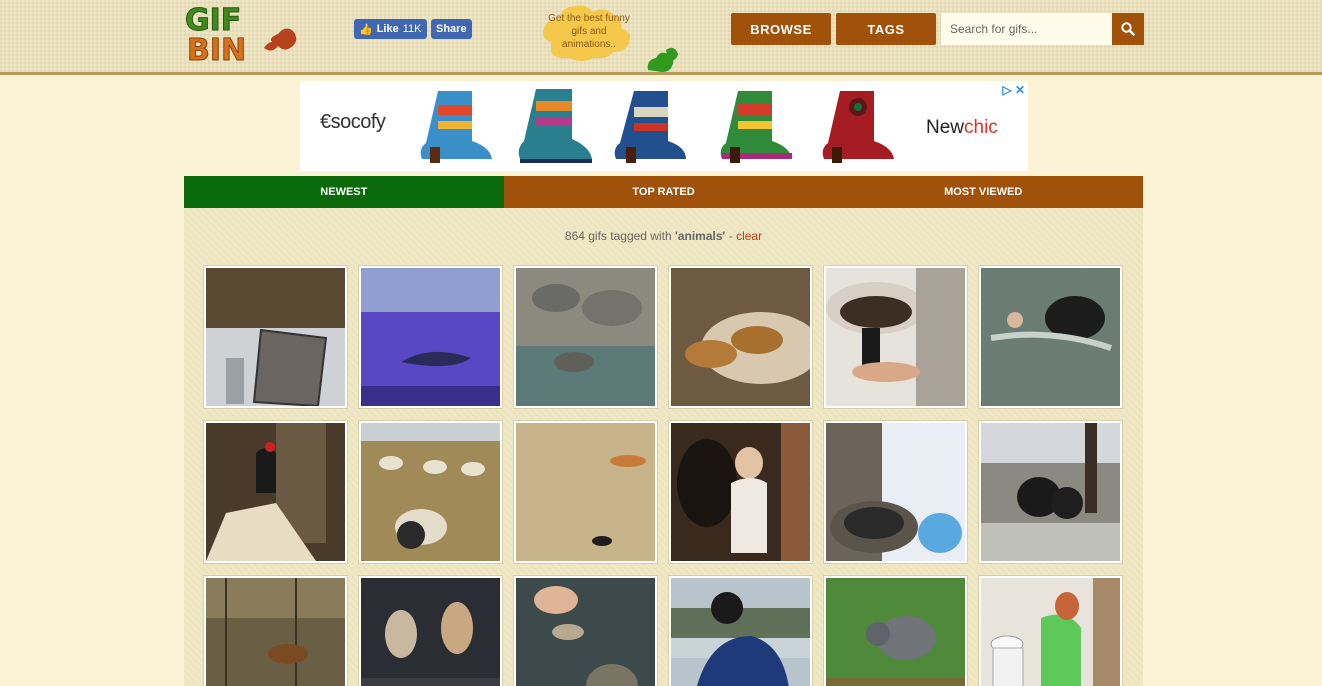 Image resolution: width=1322 pixels, height=686 pixels. Describe the element at coordinates (962, 127) in the screenshot. I see `ad-brand-right: Newchic` at that location.